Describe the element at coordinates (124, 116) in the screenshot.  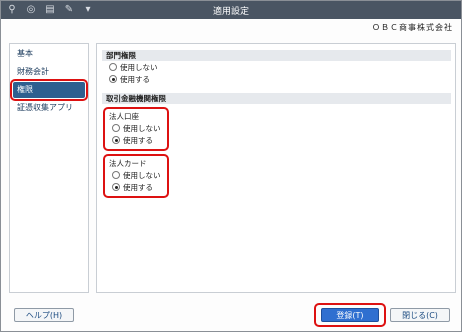
I see `corp-account-label: 法人口座` at that location.